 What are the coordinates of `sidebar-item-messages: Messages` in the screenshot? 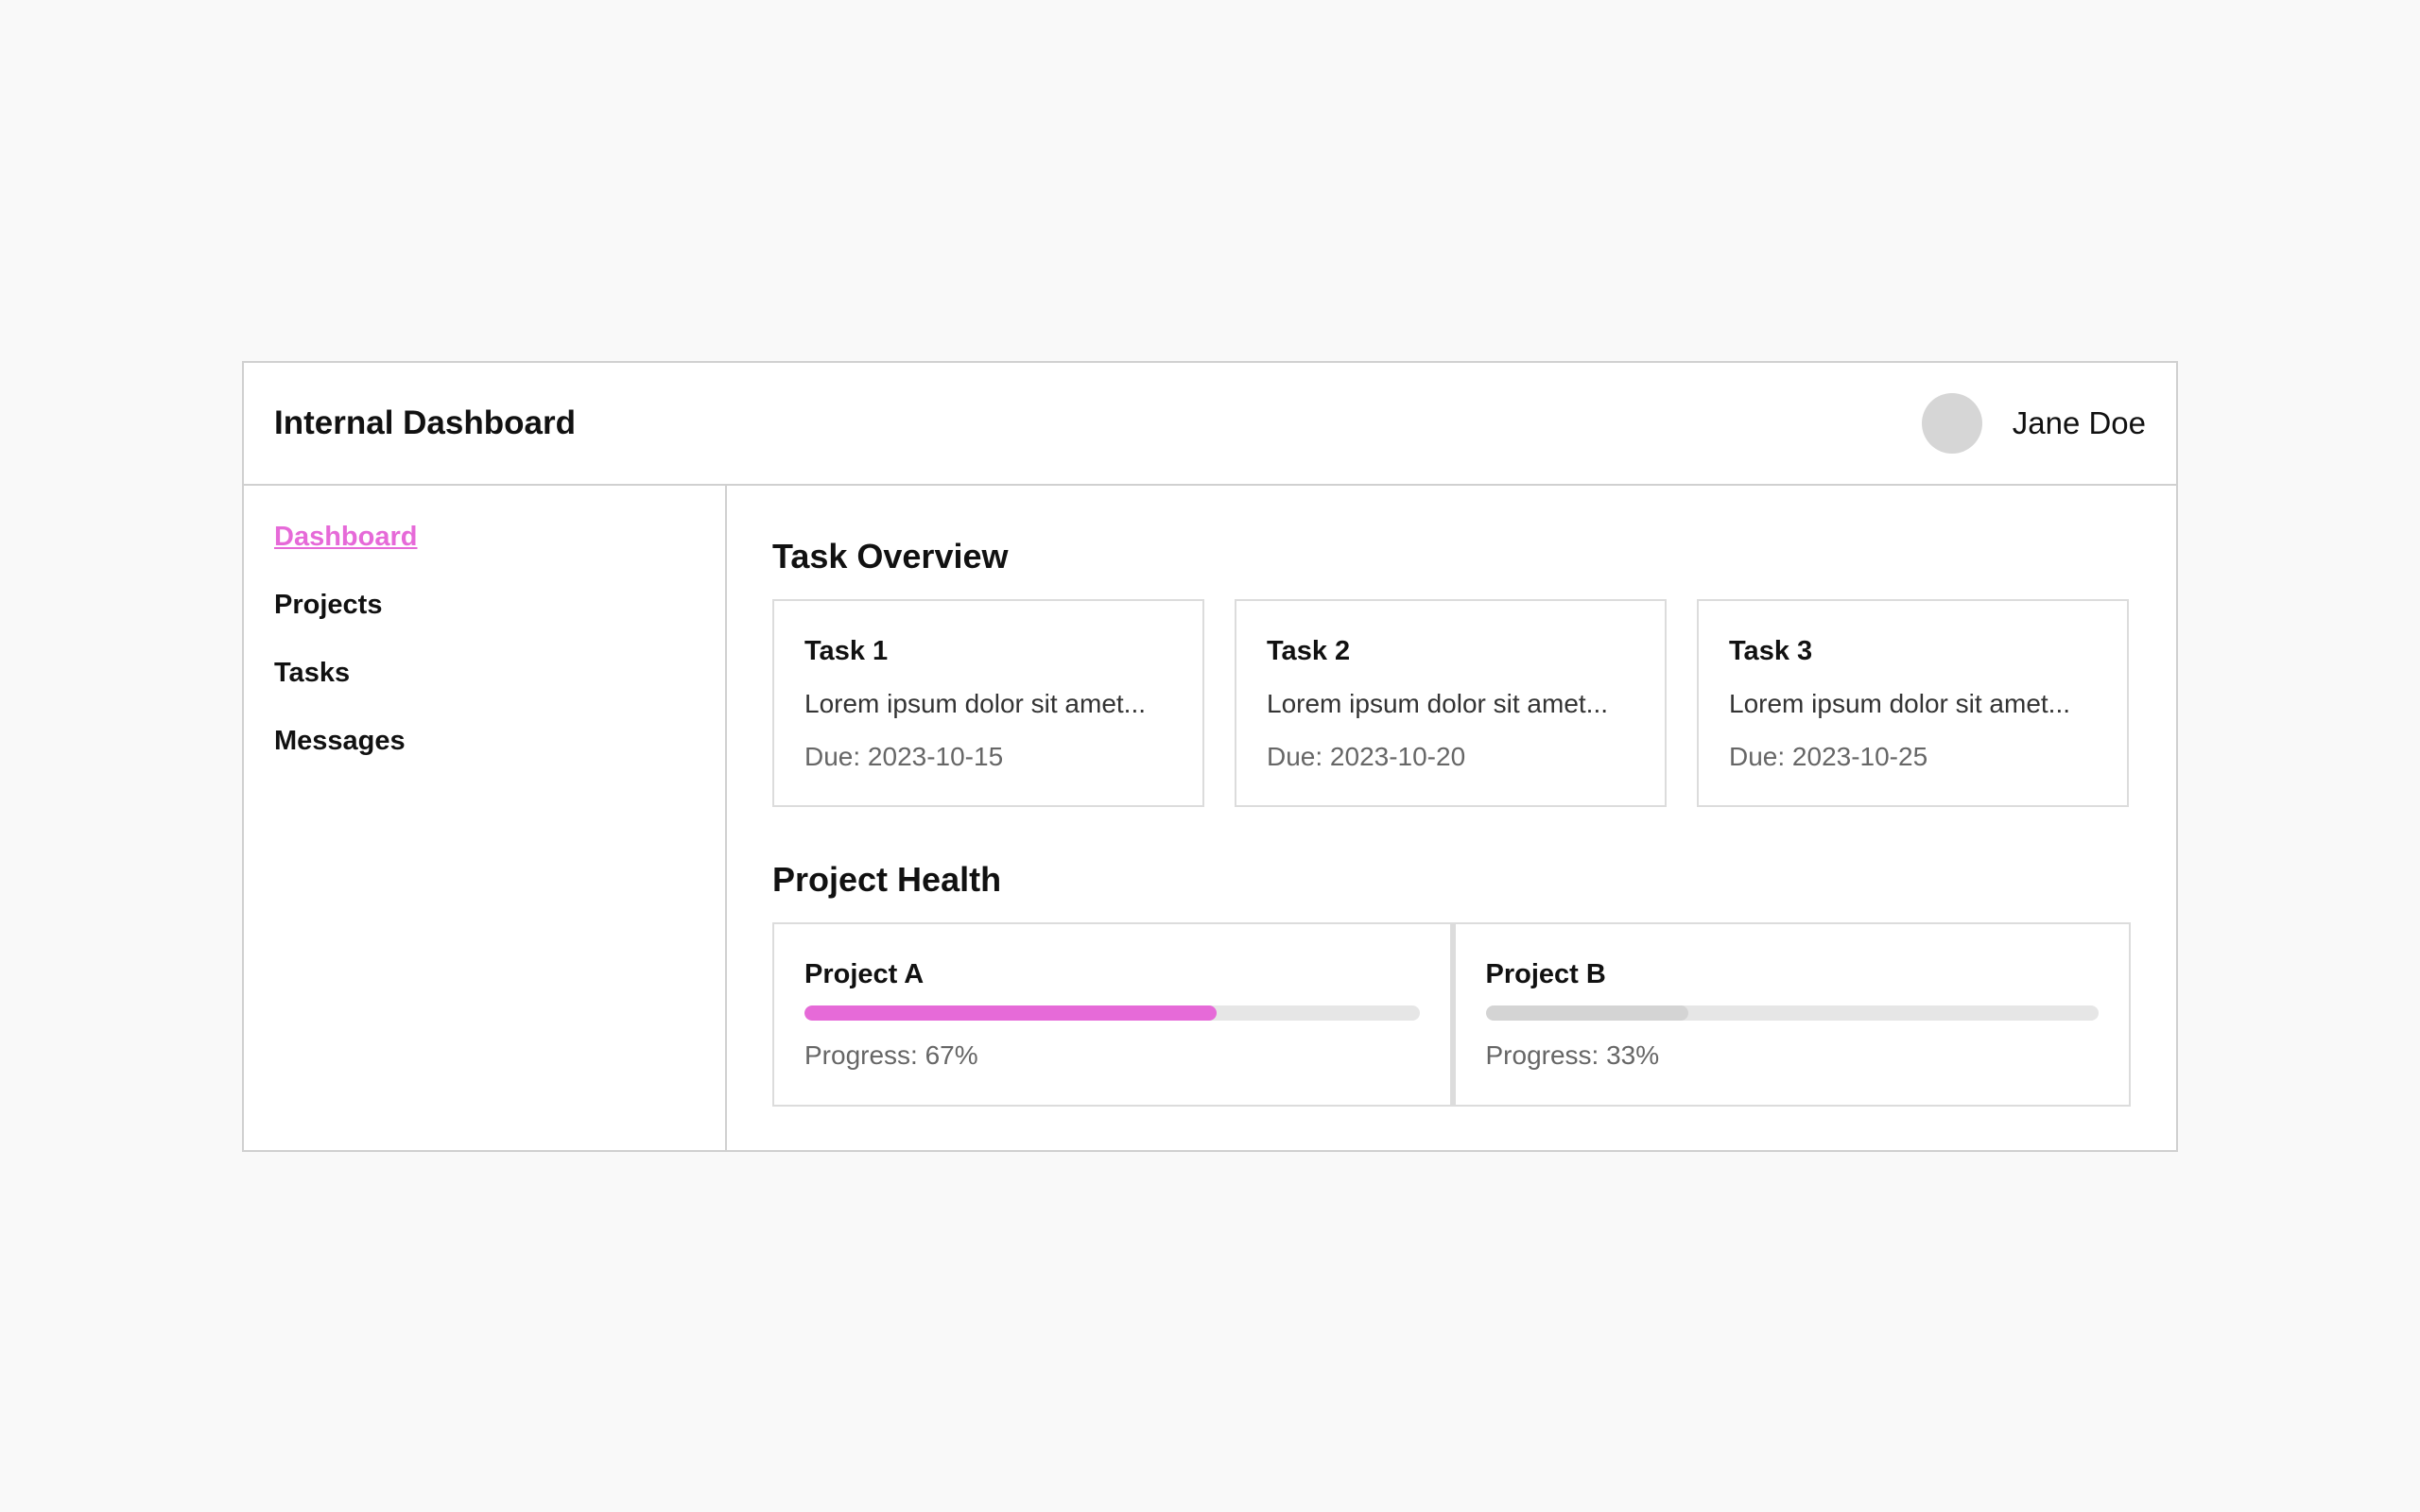 It's located at (499, 756).